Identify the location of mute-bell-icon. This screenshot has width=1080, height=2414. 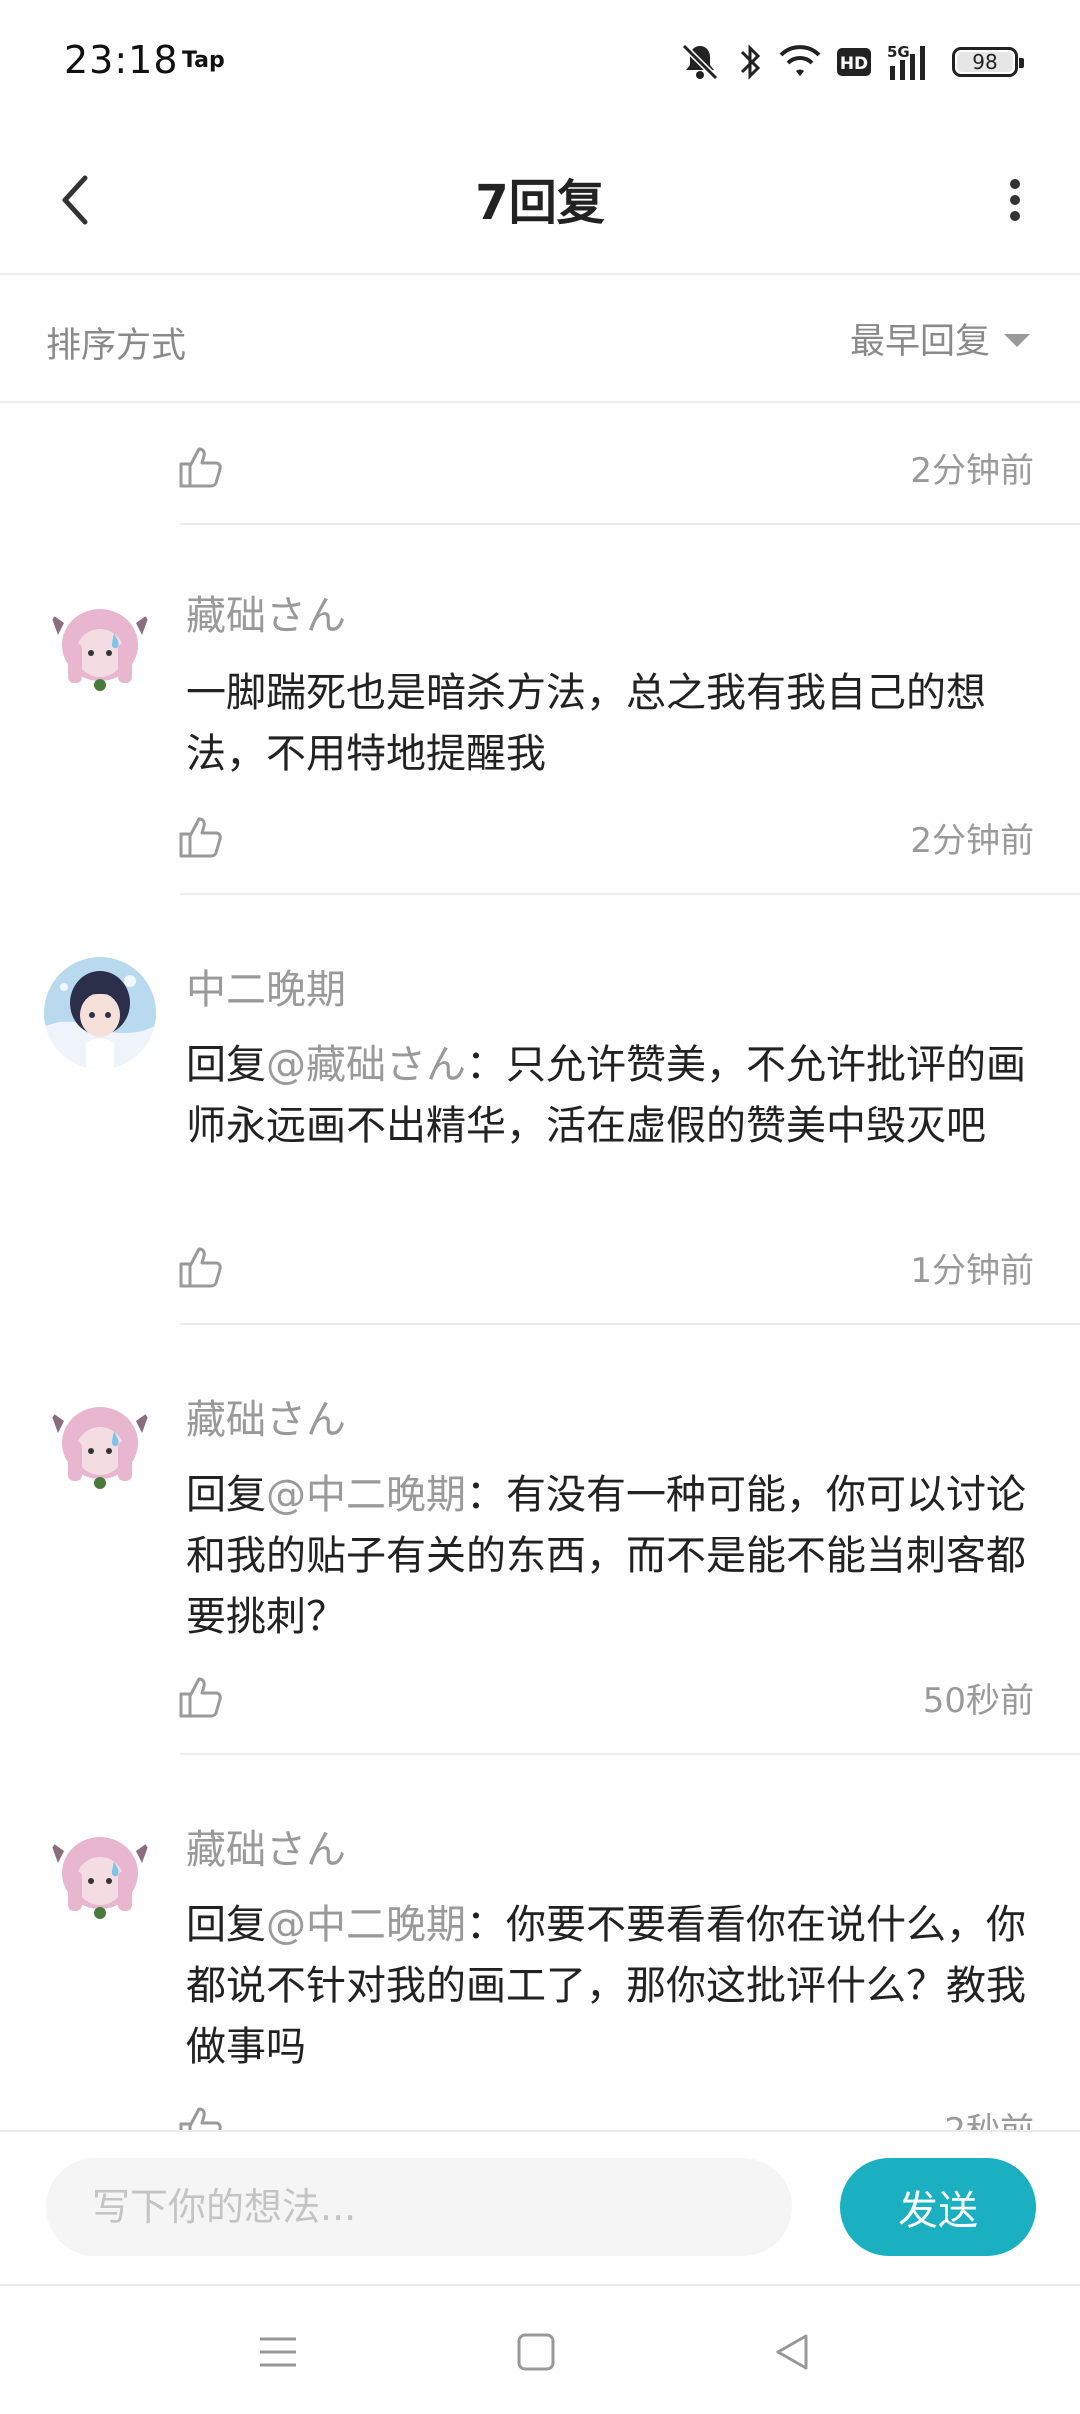
(700, 62).